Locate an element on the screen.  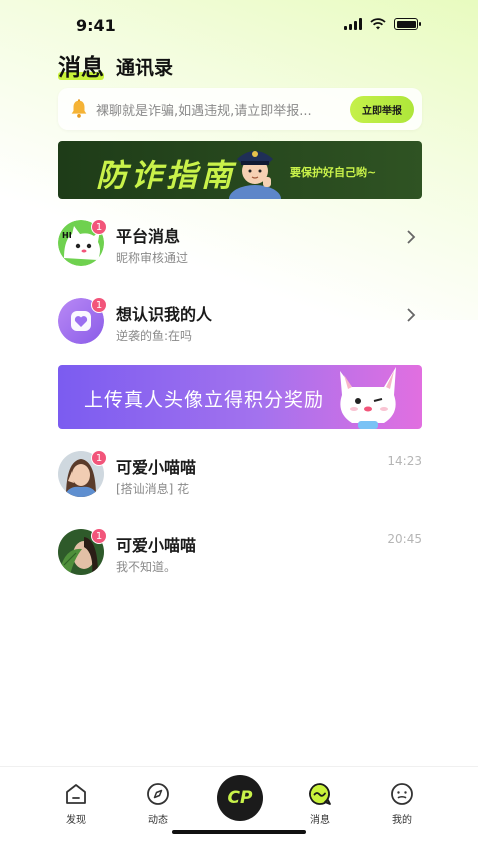
list-item-subtitle: 逆袭的鱼:在吗 is located at coordinates (154, 336).